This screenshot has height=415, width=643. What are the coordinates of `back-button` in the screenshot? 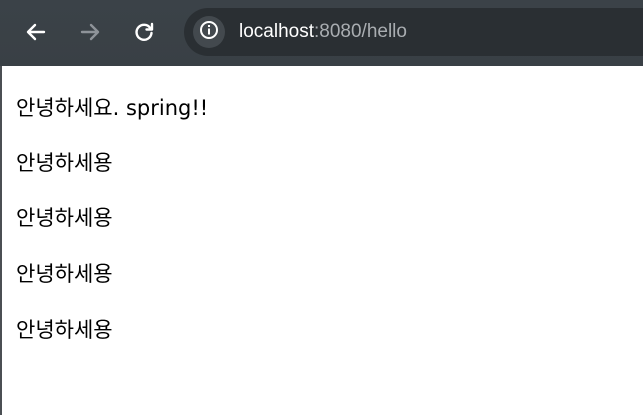 It's located at (36, 32).